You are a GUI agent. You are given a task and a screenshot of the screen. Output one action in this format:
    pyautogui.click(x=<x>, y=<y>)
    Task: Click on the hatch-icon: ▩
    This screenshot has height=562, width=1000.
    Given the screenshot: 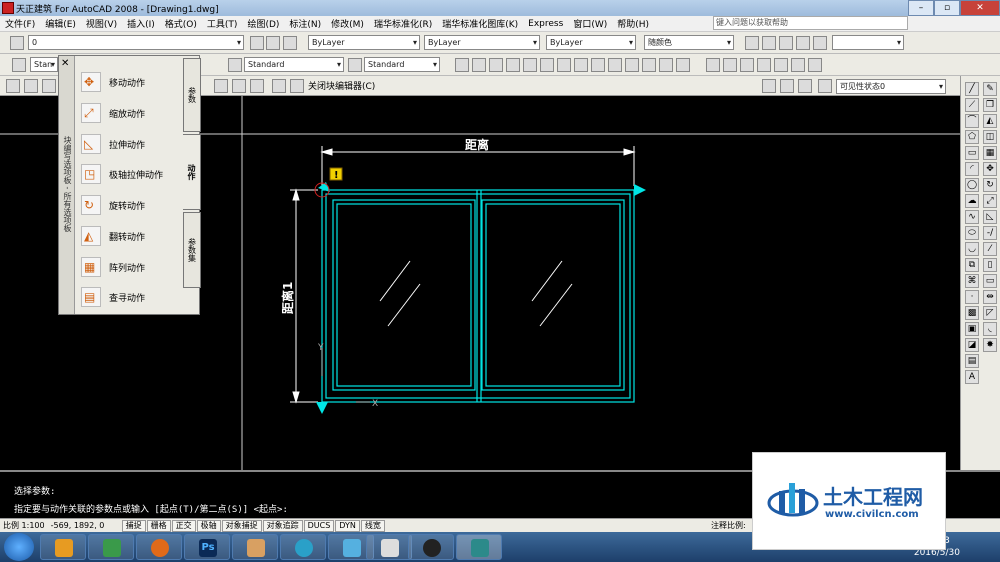 What is the action you would take?
    pyautogui.click(x=972, y=313)
    